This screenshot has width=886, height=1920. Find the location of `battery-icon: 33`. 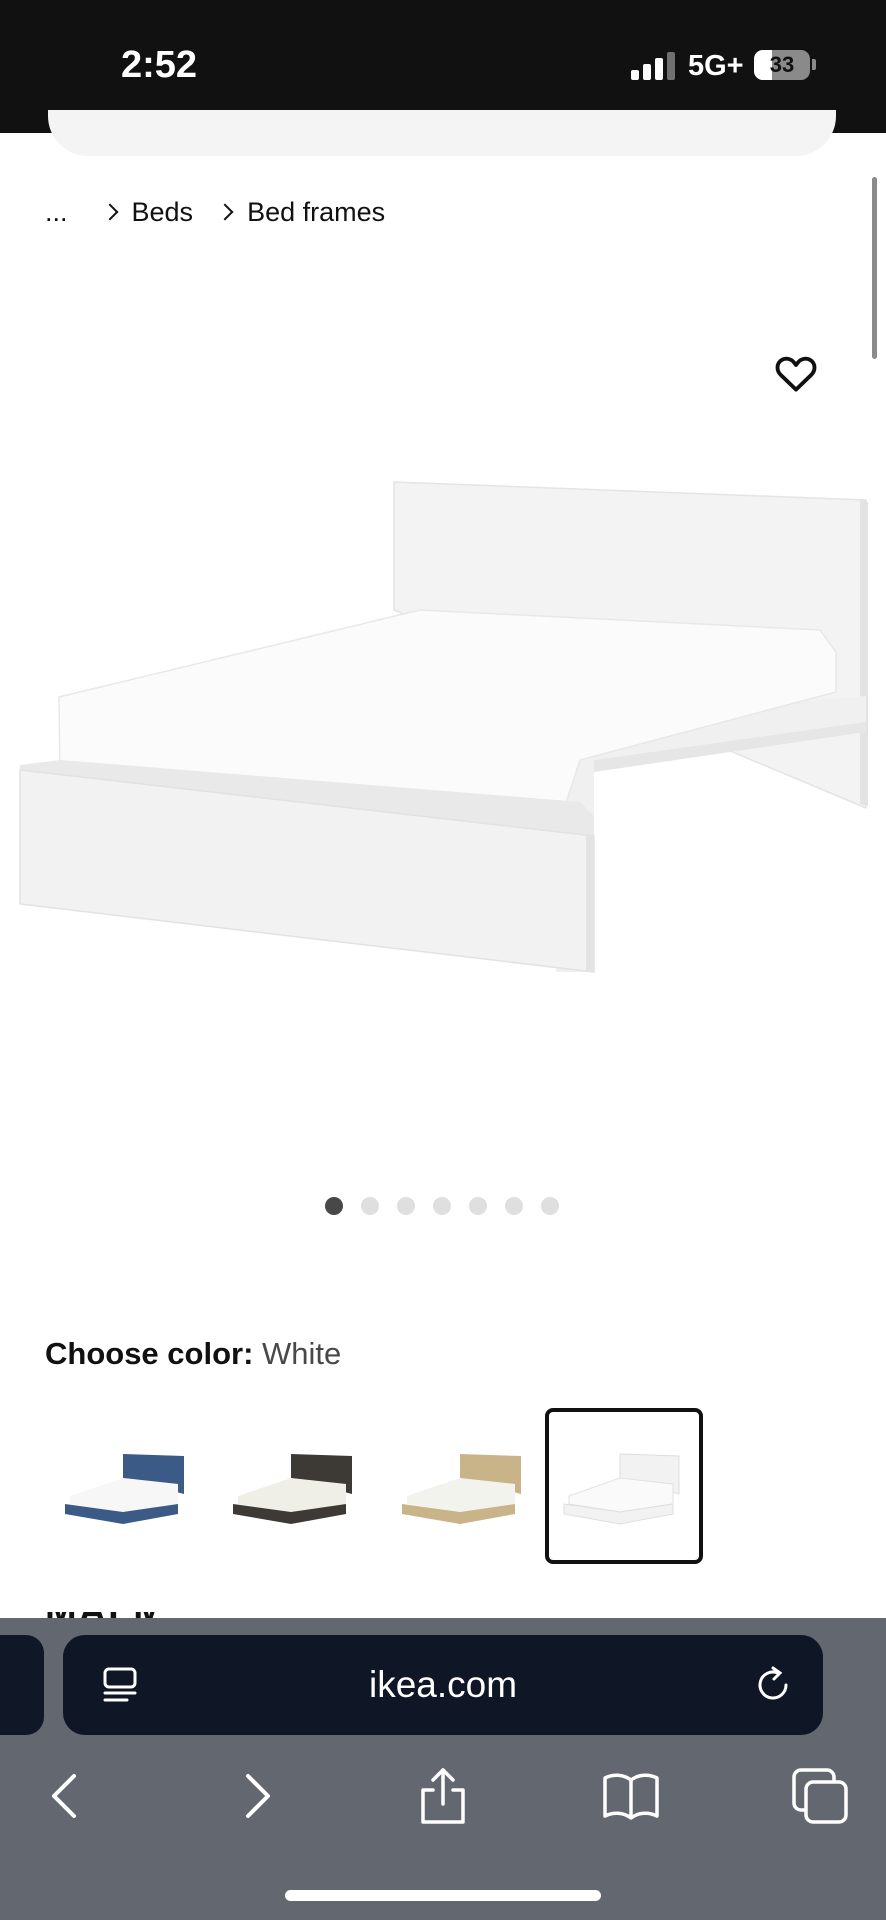

battery-icon: 33 is located at coordinates (782, 65).